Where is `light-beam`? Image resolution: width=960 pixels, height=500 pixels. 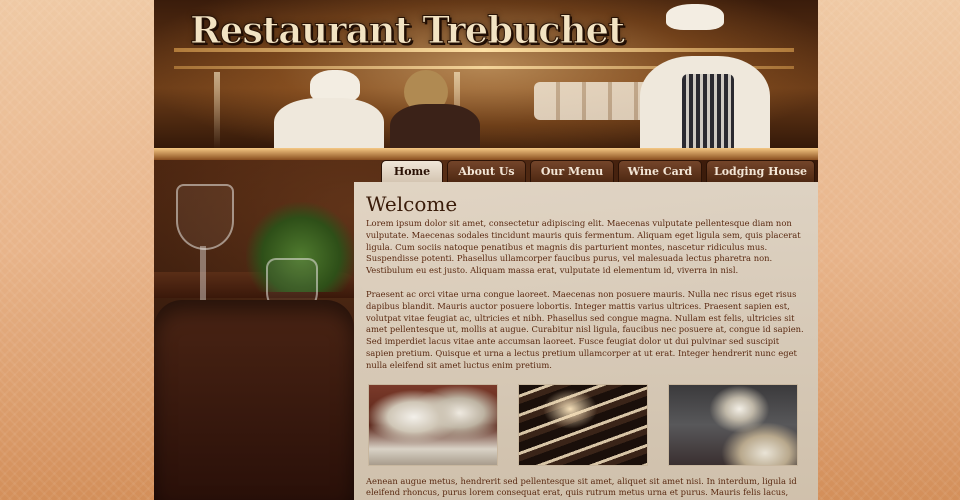 light-beam is located at coordinates (217, 111).